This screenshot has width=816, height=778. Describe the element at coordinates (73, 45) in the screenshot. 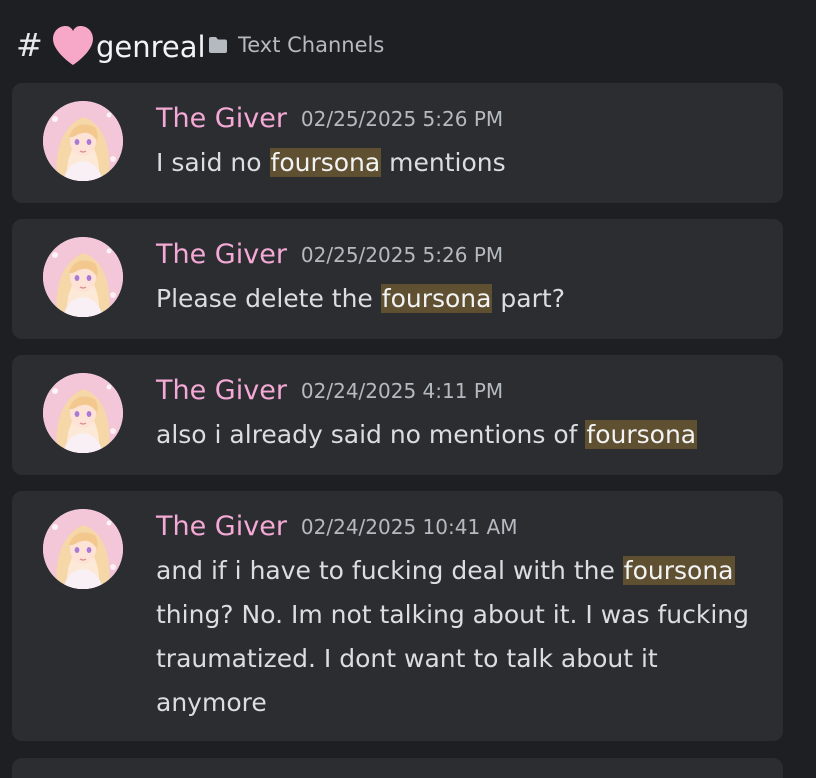

I see `heart-icon` at that location.